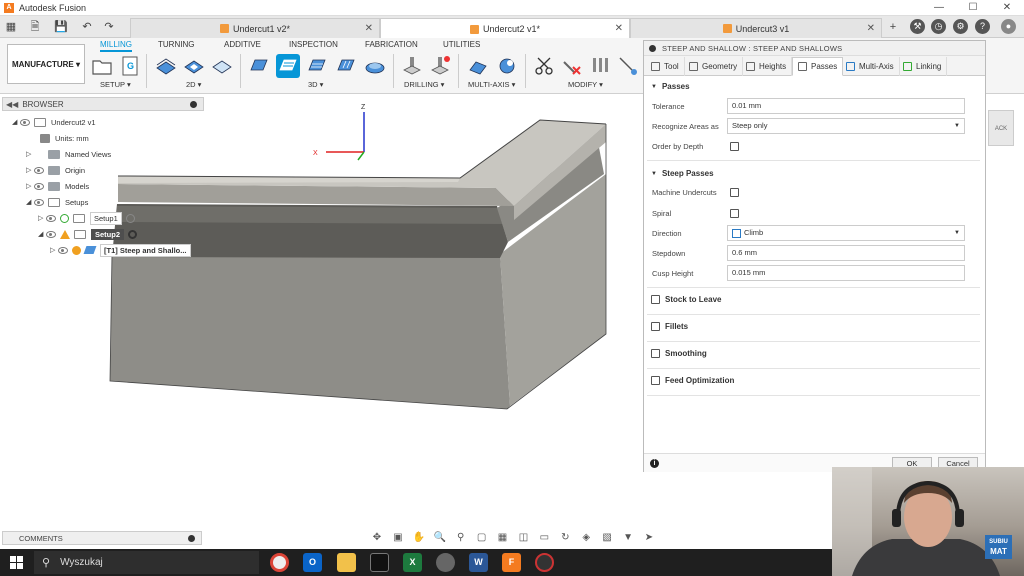 This screenshot has height=576, width=1024. I want to click on tab-fabrication: FABRICATION, so click(391, 44).